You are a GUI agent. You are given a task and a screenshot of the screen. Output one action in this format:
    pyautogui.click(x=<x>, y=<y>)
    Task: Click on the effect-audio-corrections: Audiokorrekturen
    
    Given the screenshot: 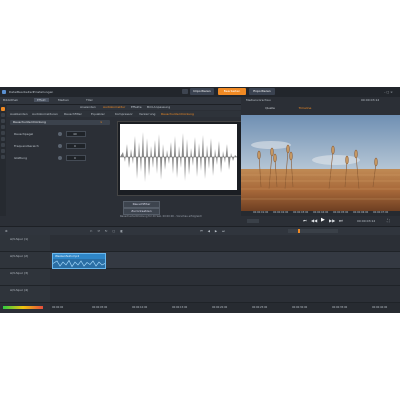 What is the action you would take?
    pyautogui.click(x=45, y=114)
    